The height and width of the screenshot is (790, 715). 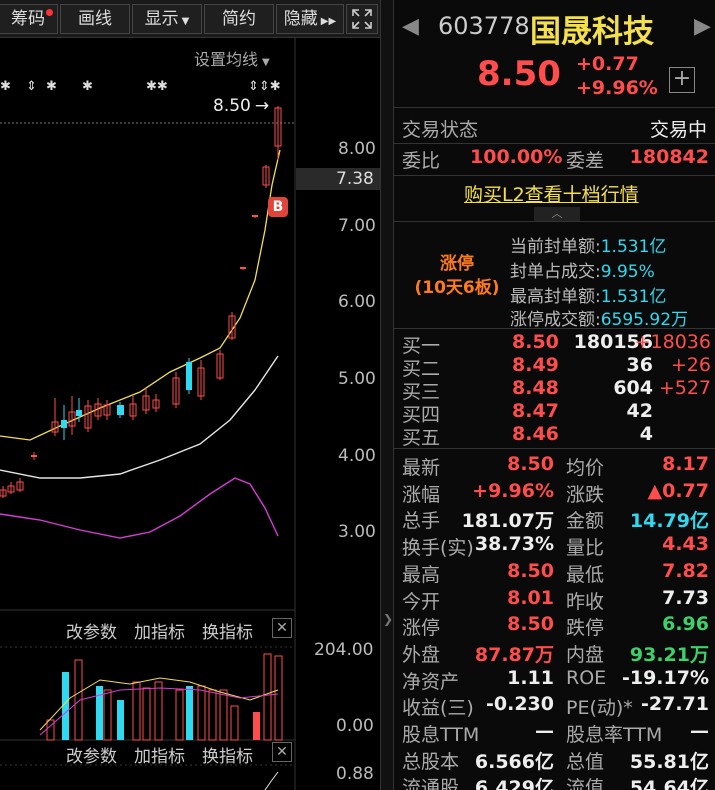 I want to click on bid-price: 8.48, so click(x=535, y=388).